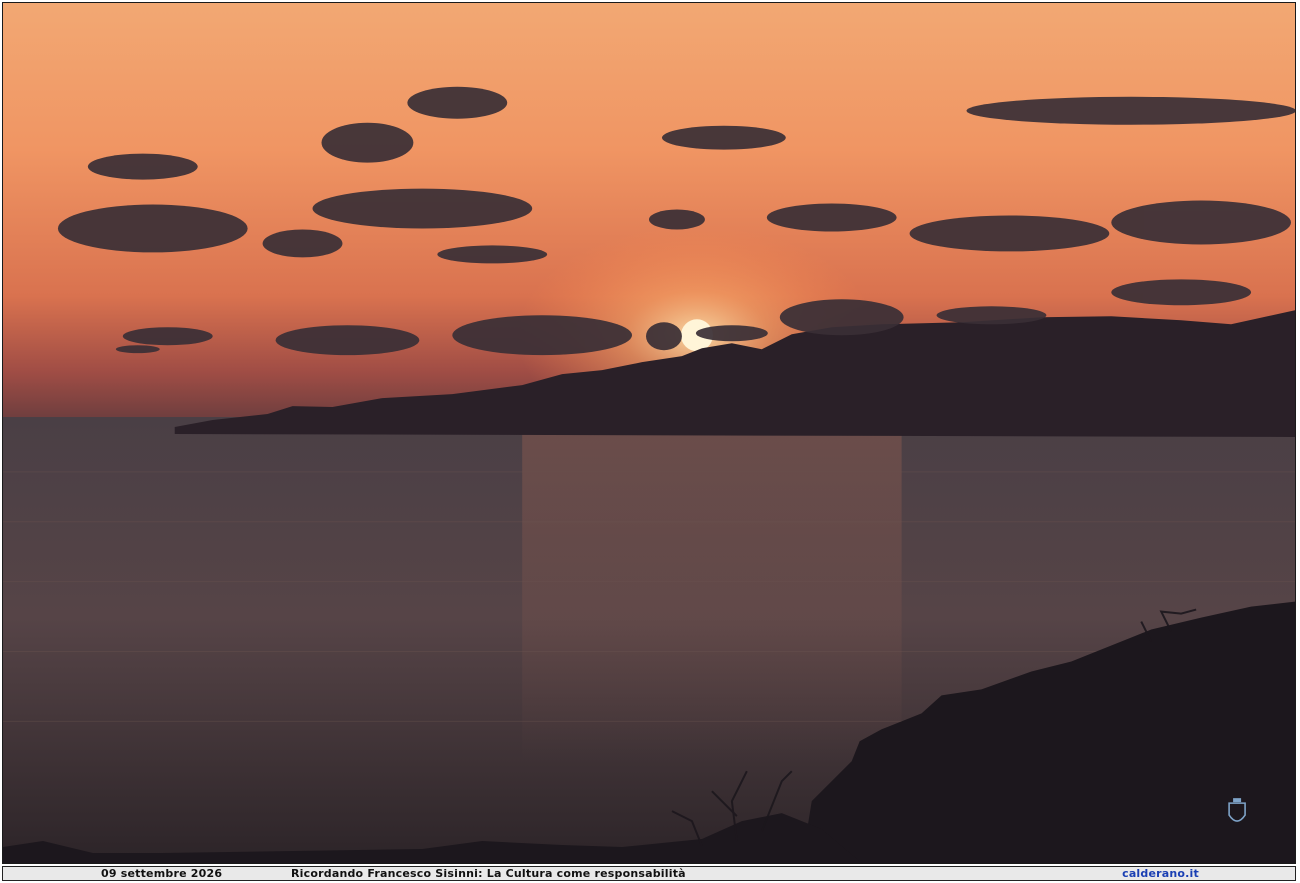  Describe the element at coordinates (1160, 873) in the screenshot. I see `site-link: calderano.it` at that location.